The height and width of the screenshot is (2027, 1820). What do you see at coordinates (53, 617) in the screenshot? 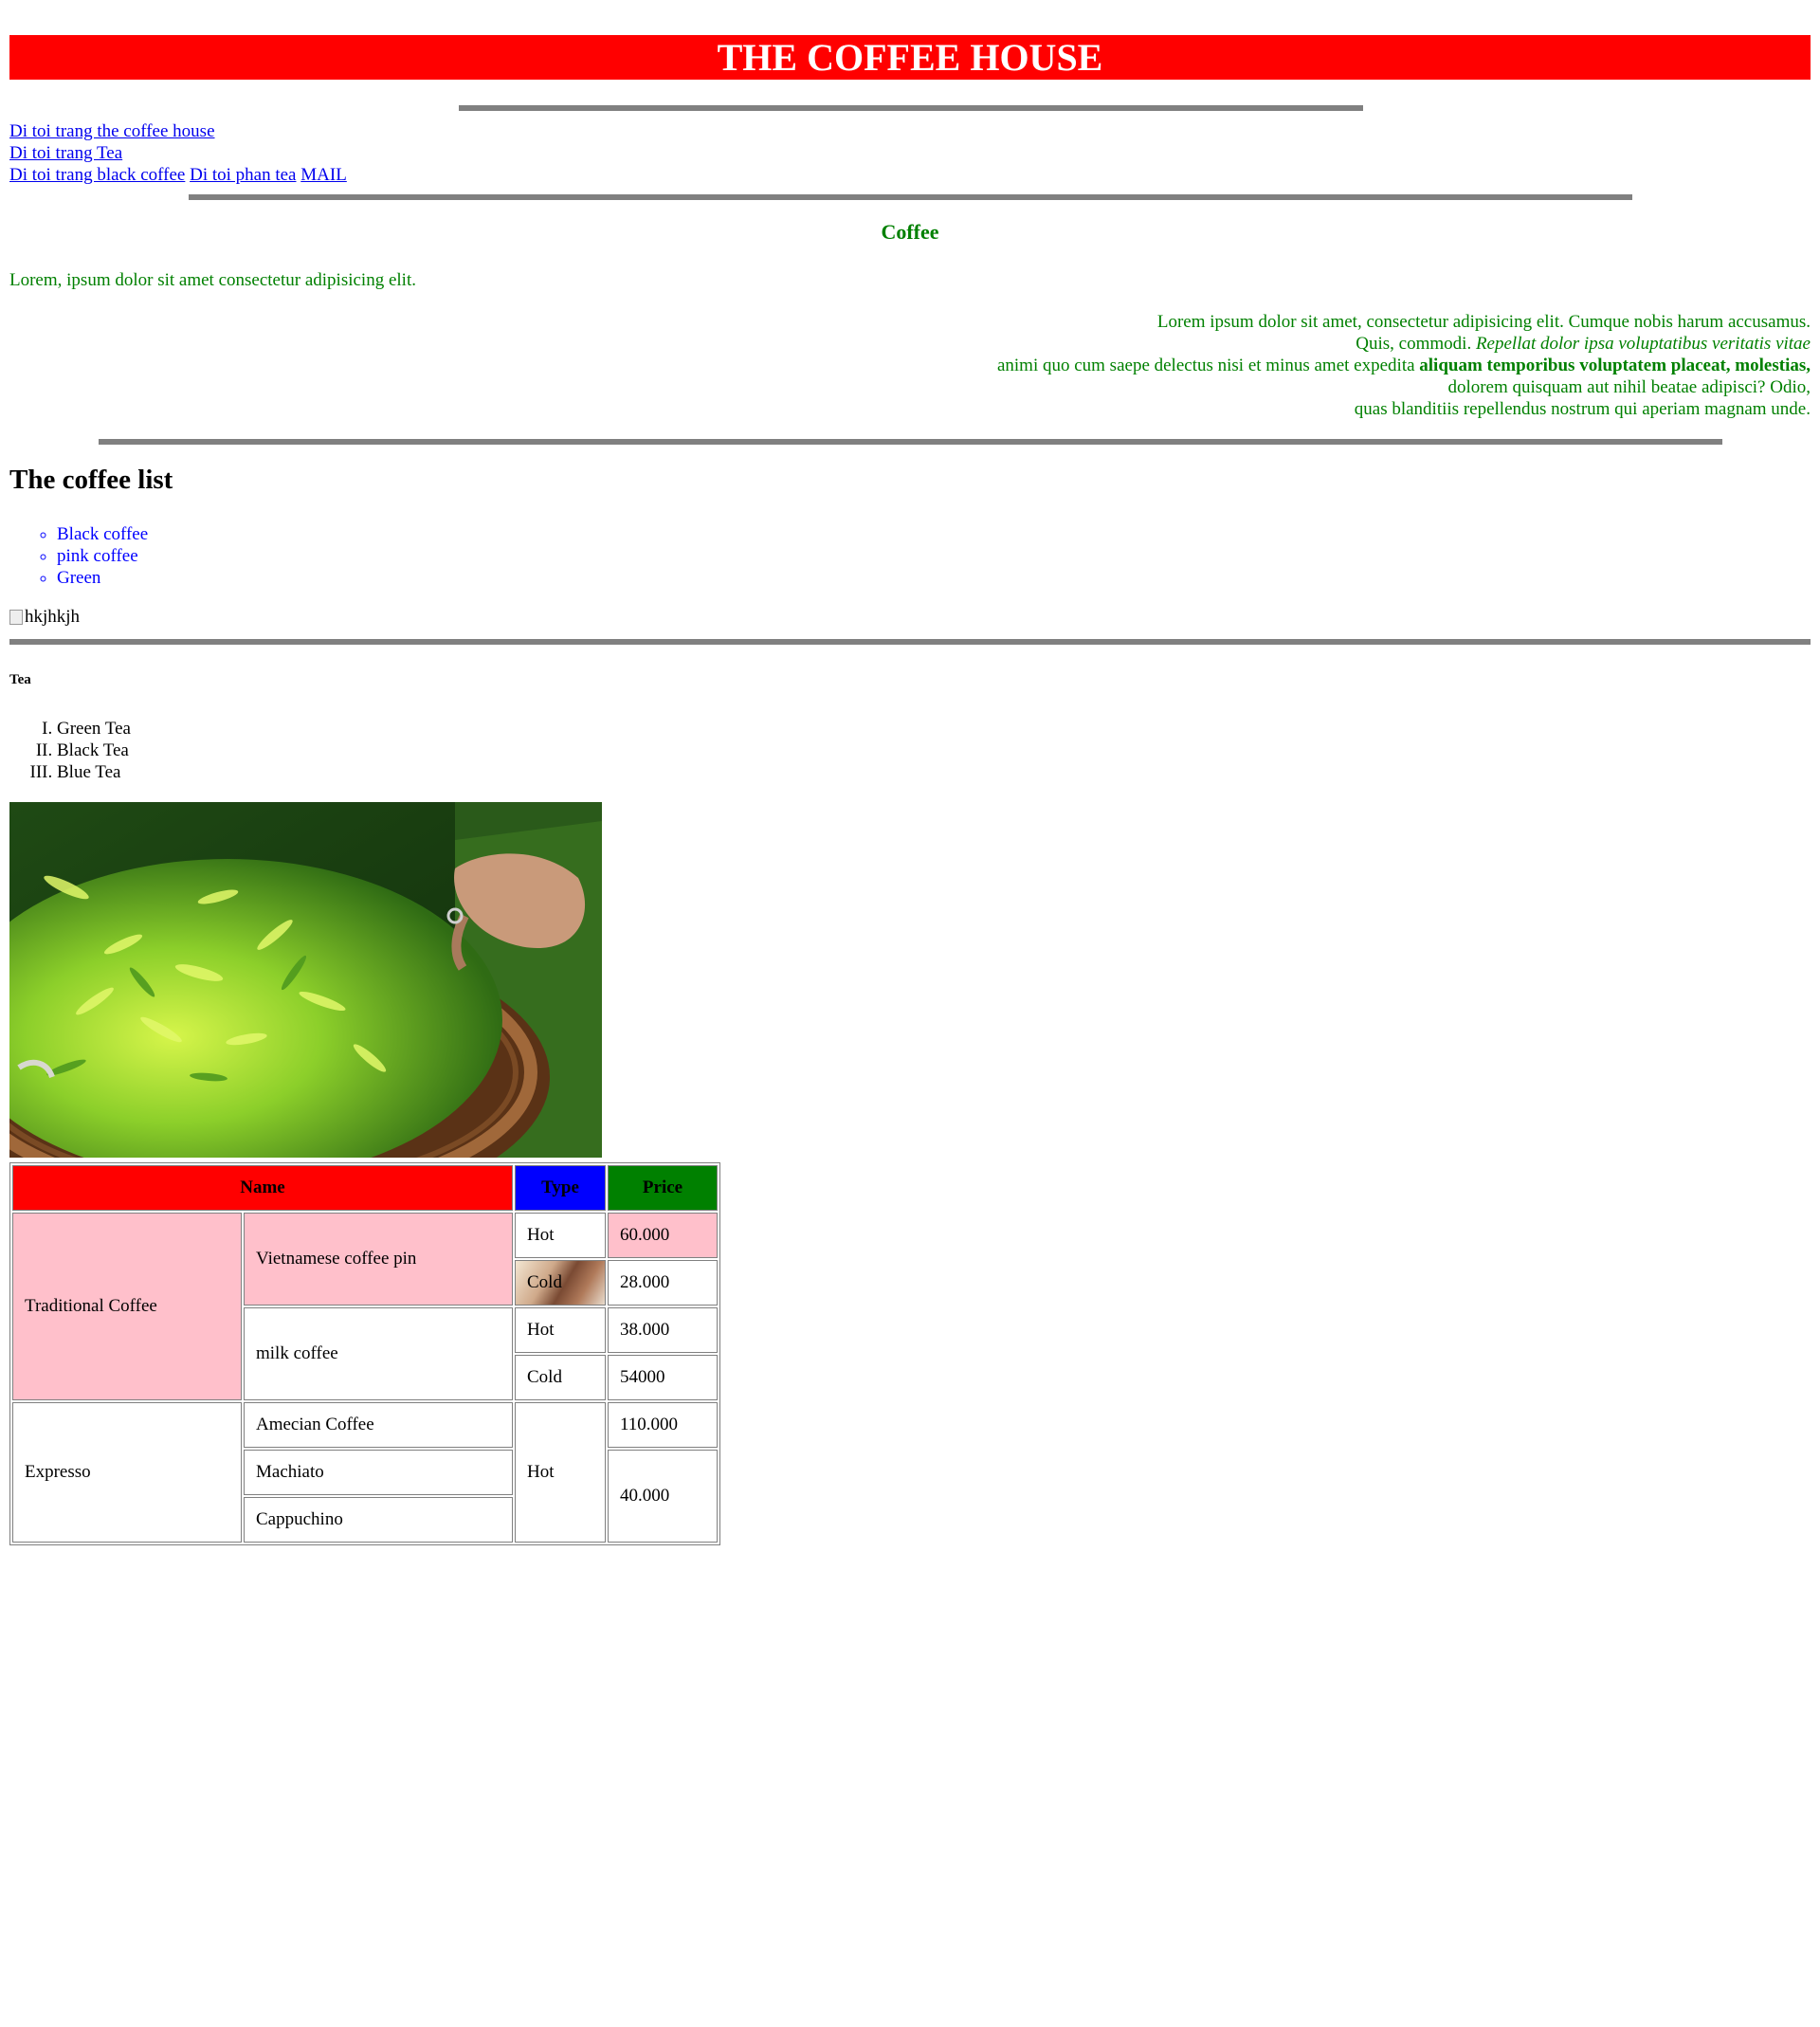
I see `image-alt-text: hkjhkjh` at bounding box center [53, 617].